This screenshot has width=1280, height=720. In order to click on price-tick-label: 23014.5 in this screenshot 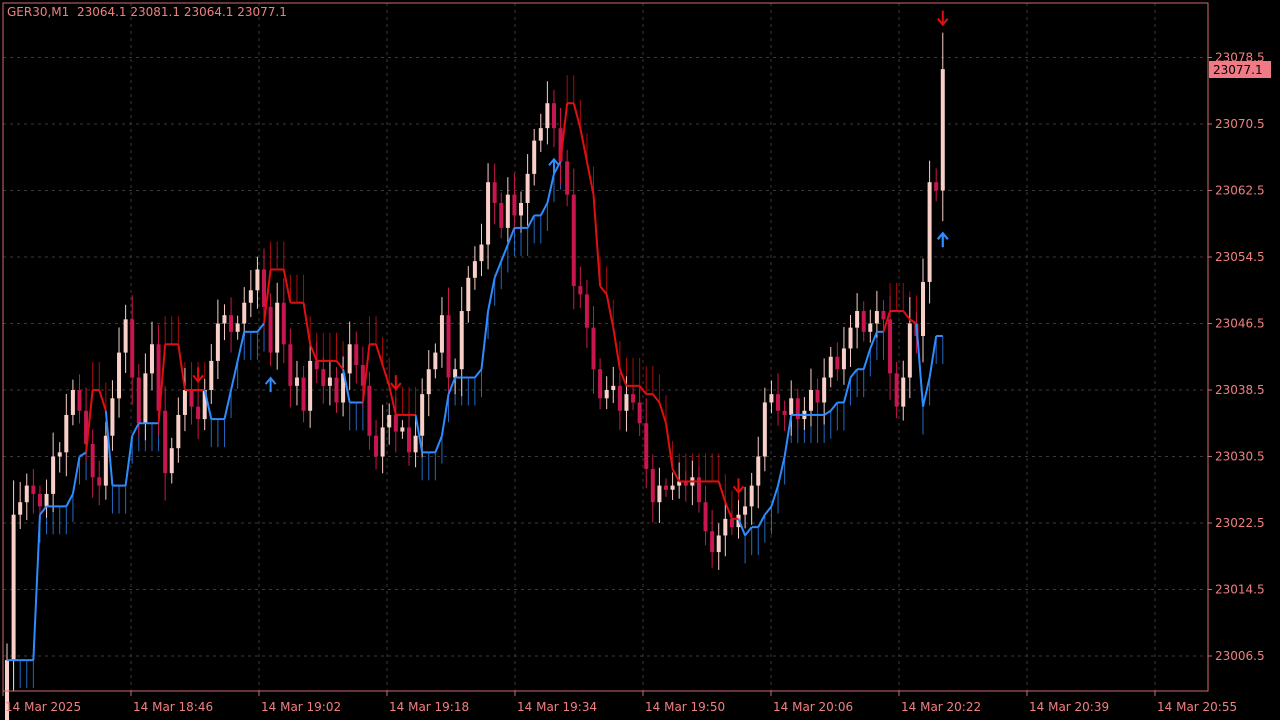, I will do `click(1240, 590)`.